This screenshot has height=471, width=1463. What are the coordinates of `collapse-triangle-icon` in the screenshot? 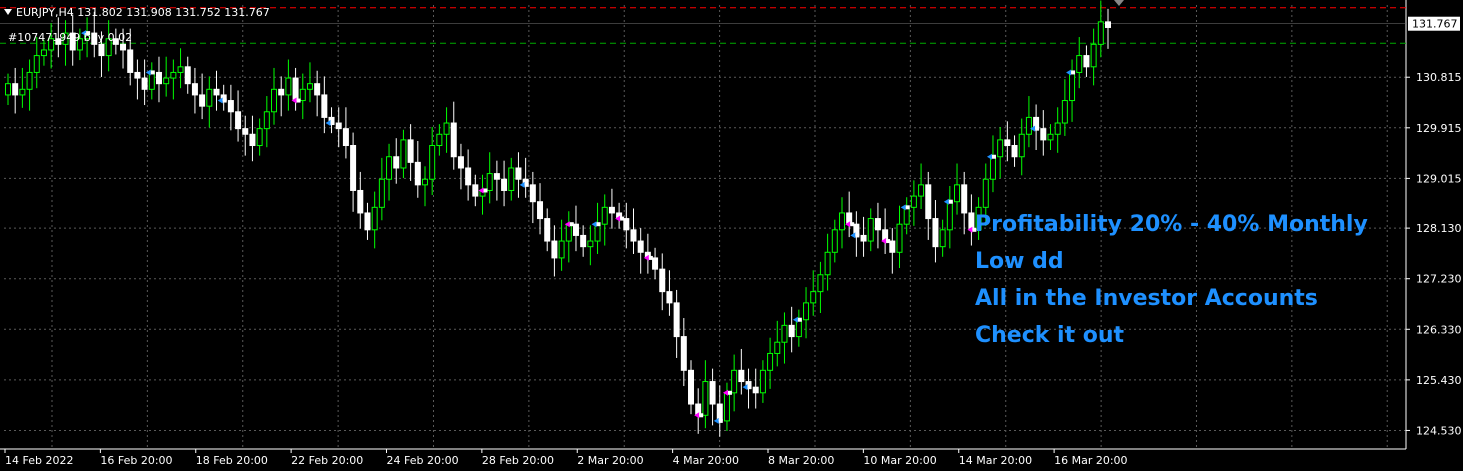 It's located at (8, 12).